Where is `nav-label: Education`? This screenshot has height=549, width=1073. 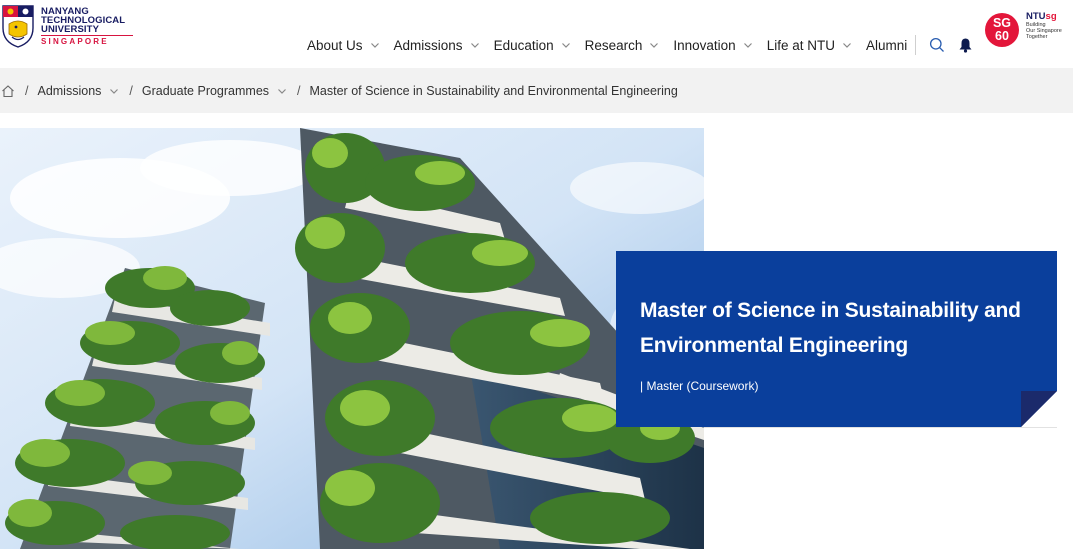 nav-label: Education is located at coordinates (523, 45).